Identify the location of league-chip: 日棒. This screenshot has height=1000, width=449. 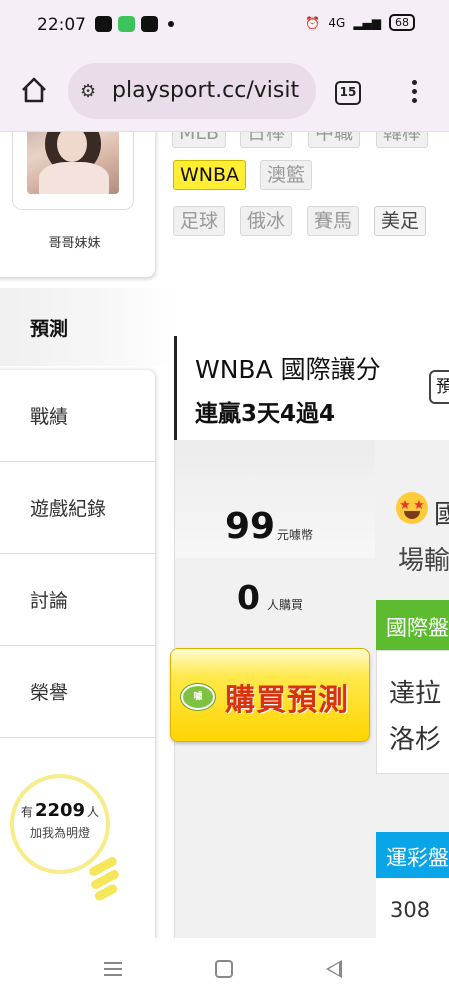
(266, 140).